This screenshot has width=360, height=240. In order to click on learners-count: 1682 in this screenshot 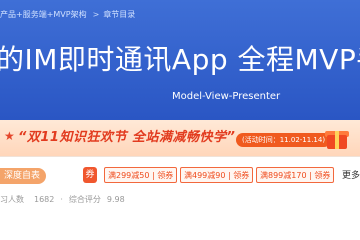, I will do `click(44, 199)`.